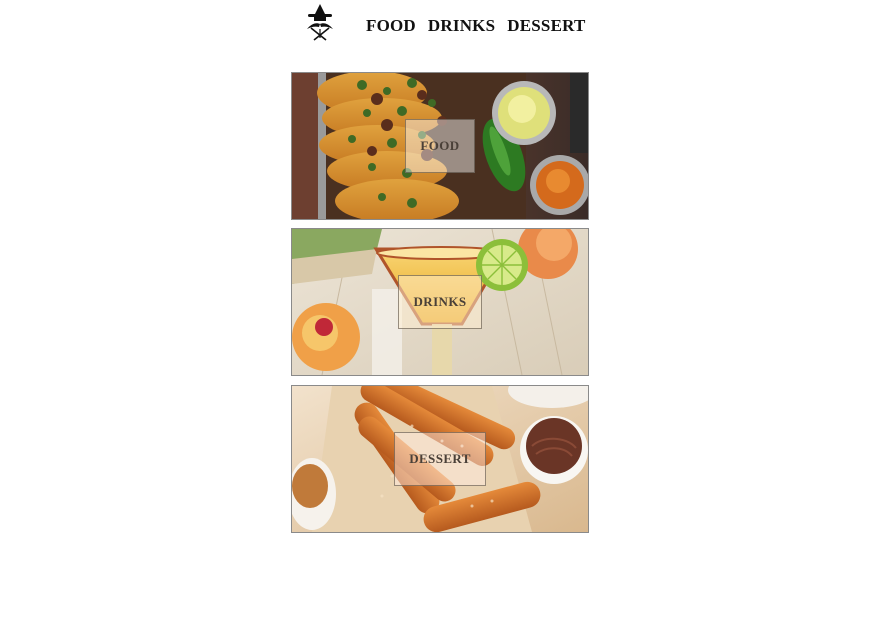 The width and height of the screenshot is (881, 634). I want to click on drinks-card-label: DRINKS, so click(440, 302).